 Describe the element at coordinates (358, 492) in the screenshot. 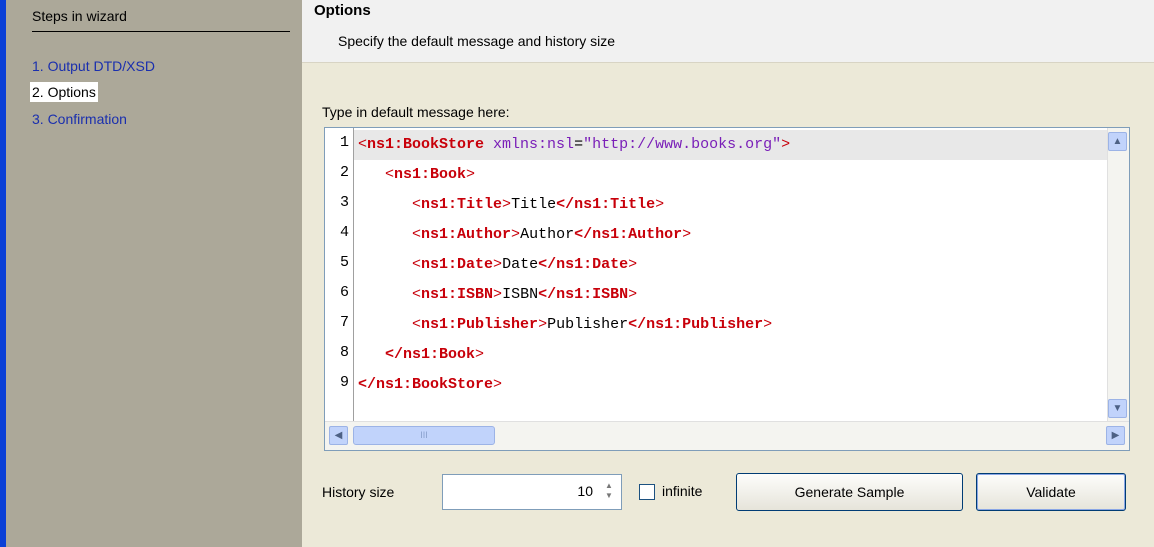

I see `history-size-label: History size` at that location.